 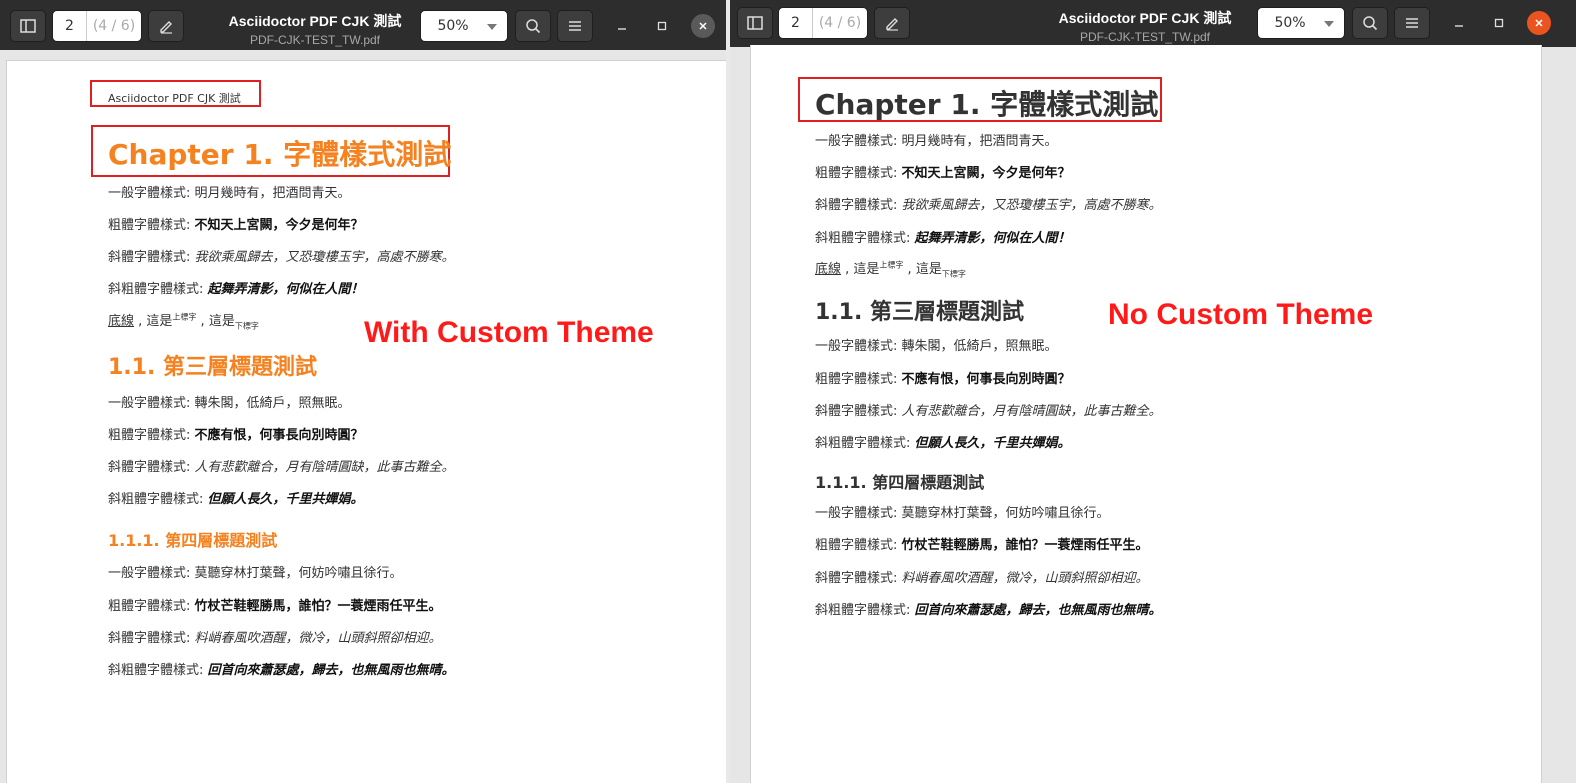 I want to click on running-header: Asciidoctor PDF CJK 測試, so click(x=174, y=98).